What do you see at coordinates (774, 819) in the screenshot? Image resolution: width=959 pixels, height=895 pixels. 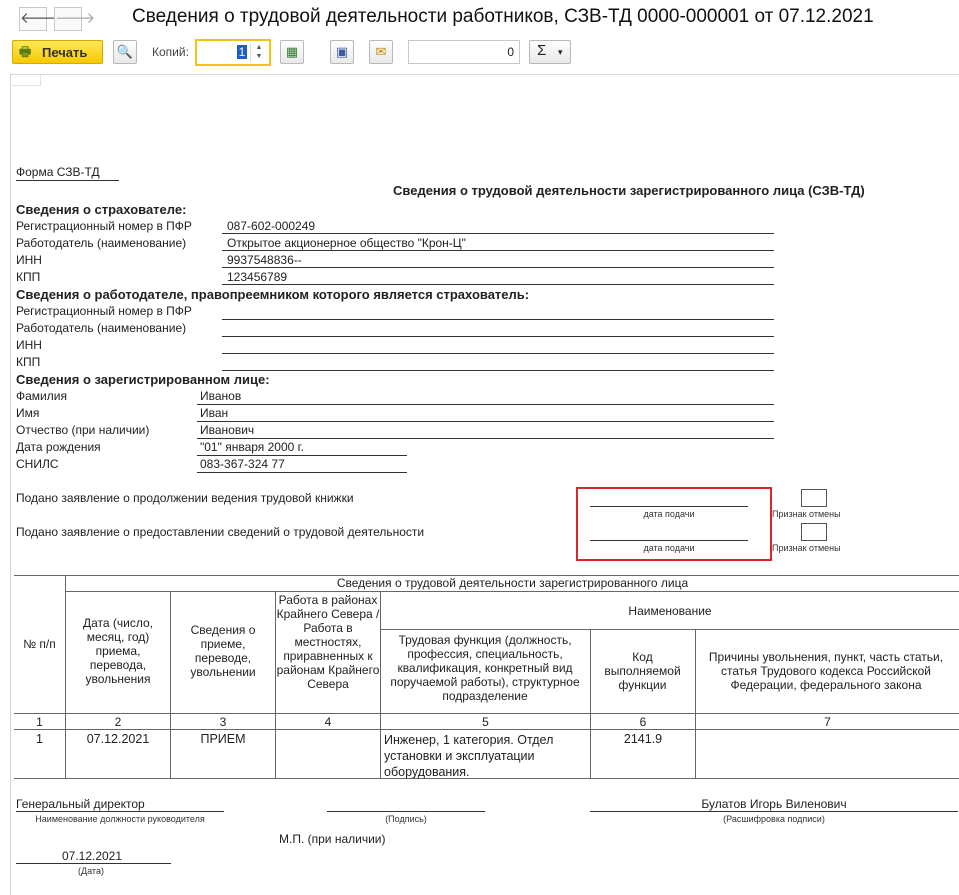 I see `name-caption: (Расшифровка подписи)` at bounding box center [774, 819].